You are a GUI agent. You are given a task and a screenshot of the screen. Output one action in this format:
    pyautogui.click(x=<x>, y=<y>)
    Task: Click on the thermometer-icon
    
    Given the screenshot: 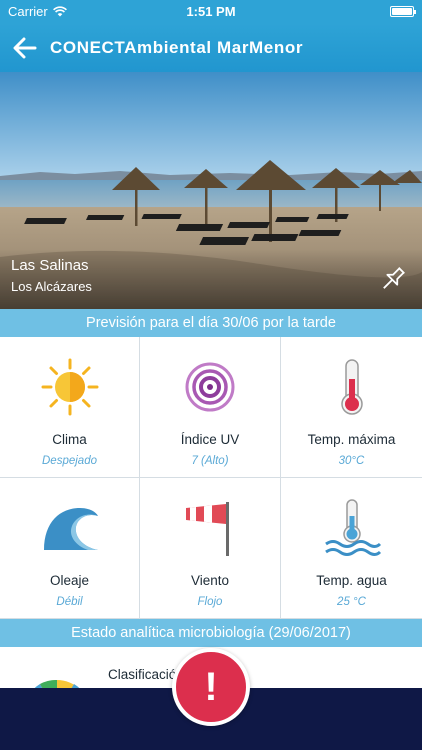 What is the action you would take?
    pyautogui.click(x=351, y=387)
    